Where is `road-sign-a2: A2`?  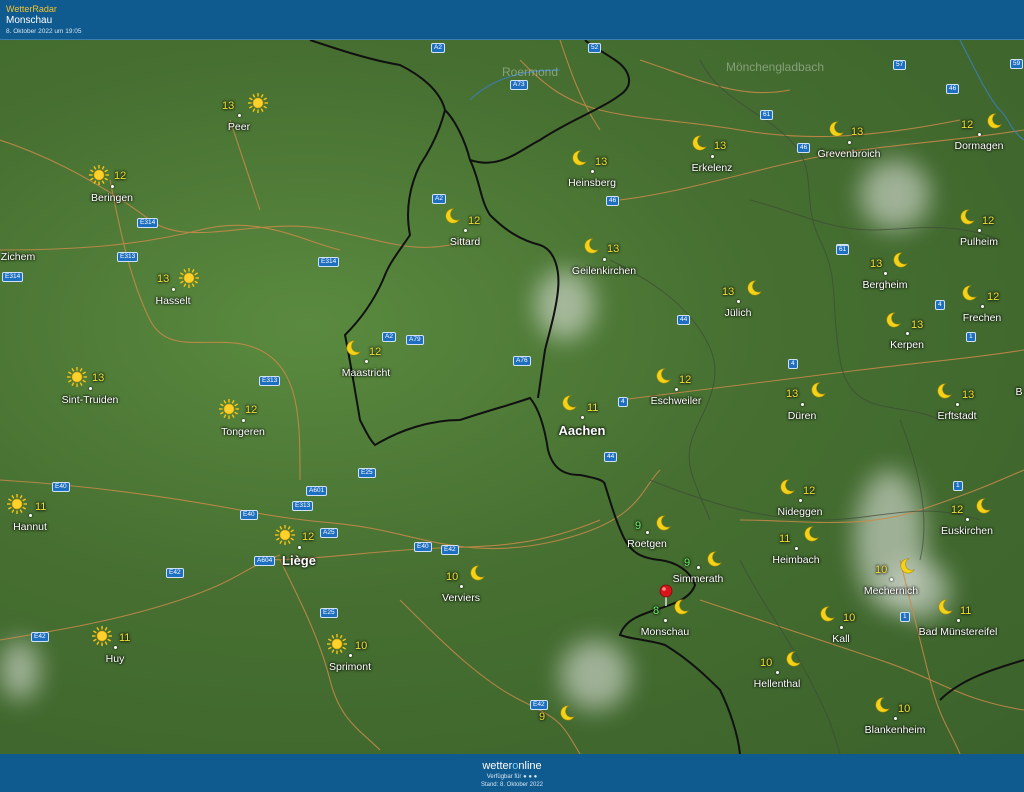
road-sign-a2: A2 is located at coordinates (438, 48).